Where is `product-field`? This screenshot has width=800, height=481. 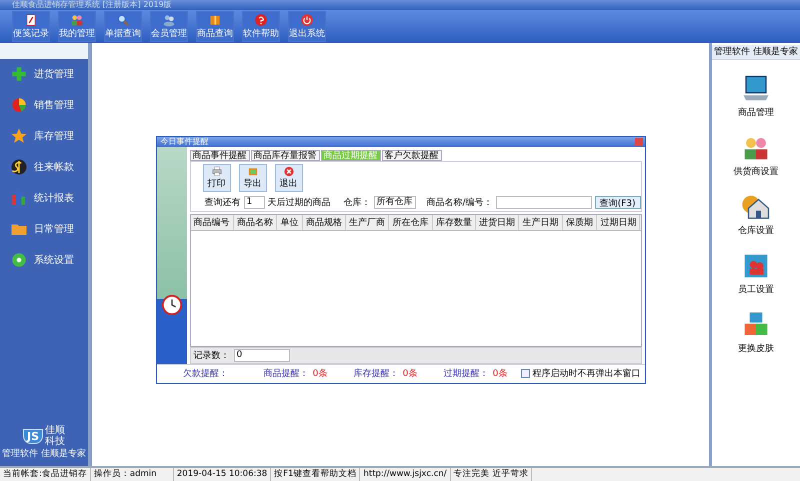 product-field is located at coordinates (544, 202).